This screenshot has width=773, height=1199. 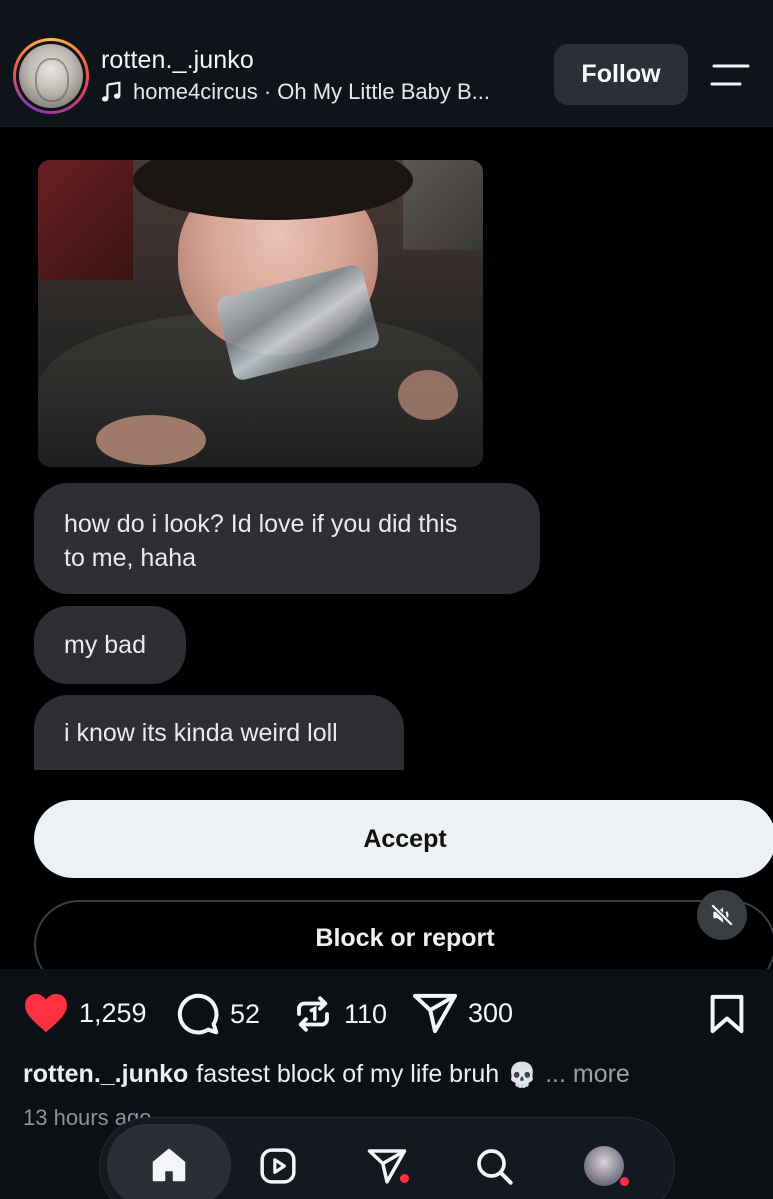 What do you see at coordinates (177, 60) in the screenshot?
I see `username: rotten._.junko` at bounding box center [177, 60].